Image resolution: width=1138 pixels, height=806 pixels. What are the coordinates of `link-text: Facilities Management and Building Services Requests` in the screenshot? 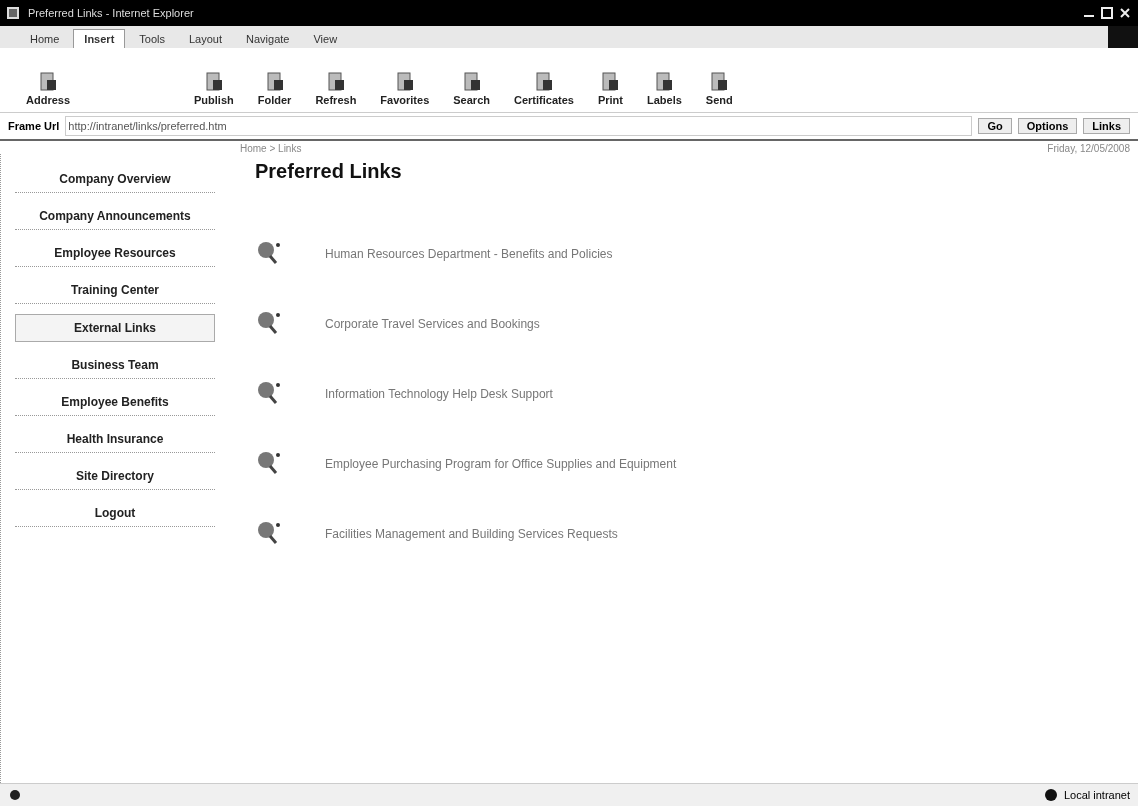 It's located at (471, 534).